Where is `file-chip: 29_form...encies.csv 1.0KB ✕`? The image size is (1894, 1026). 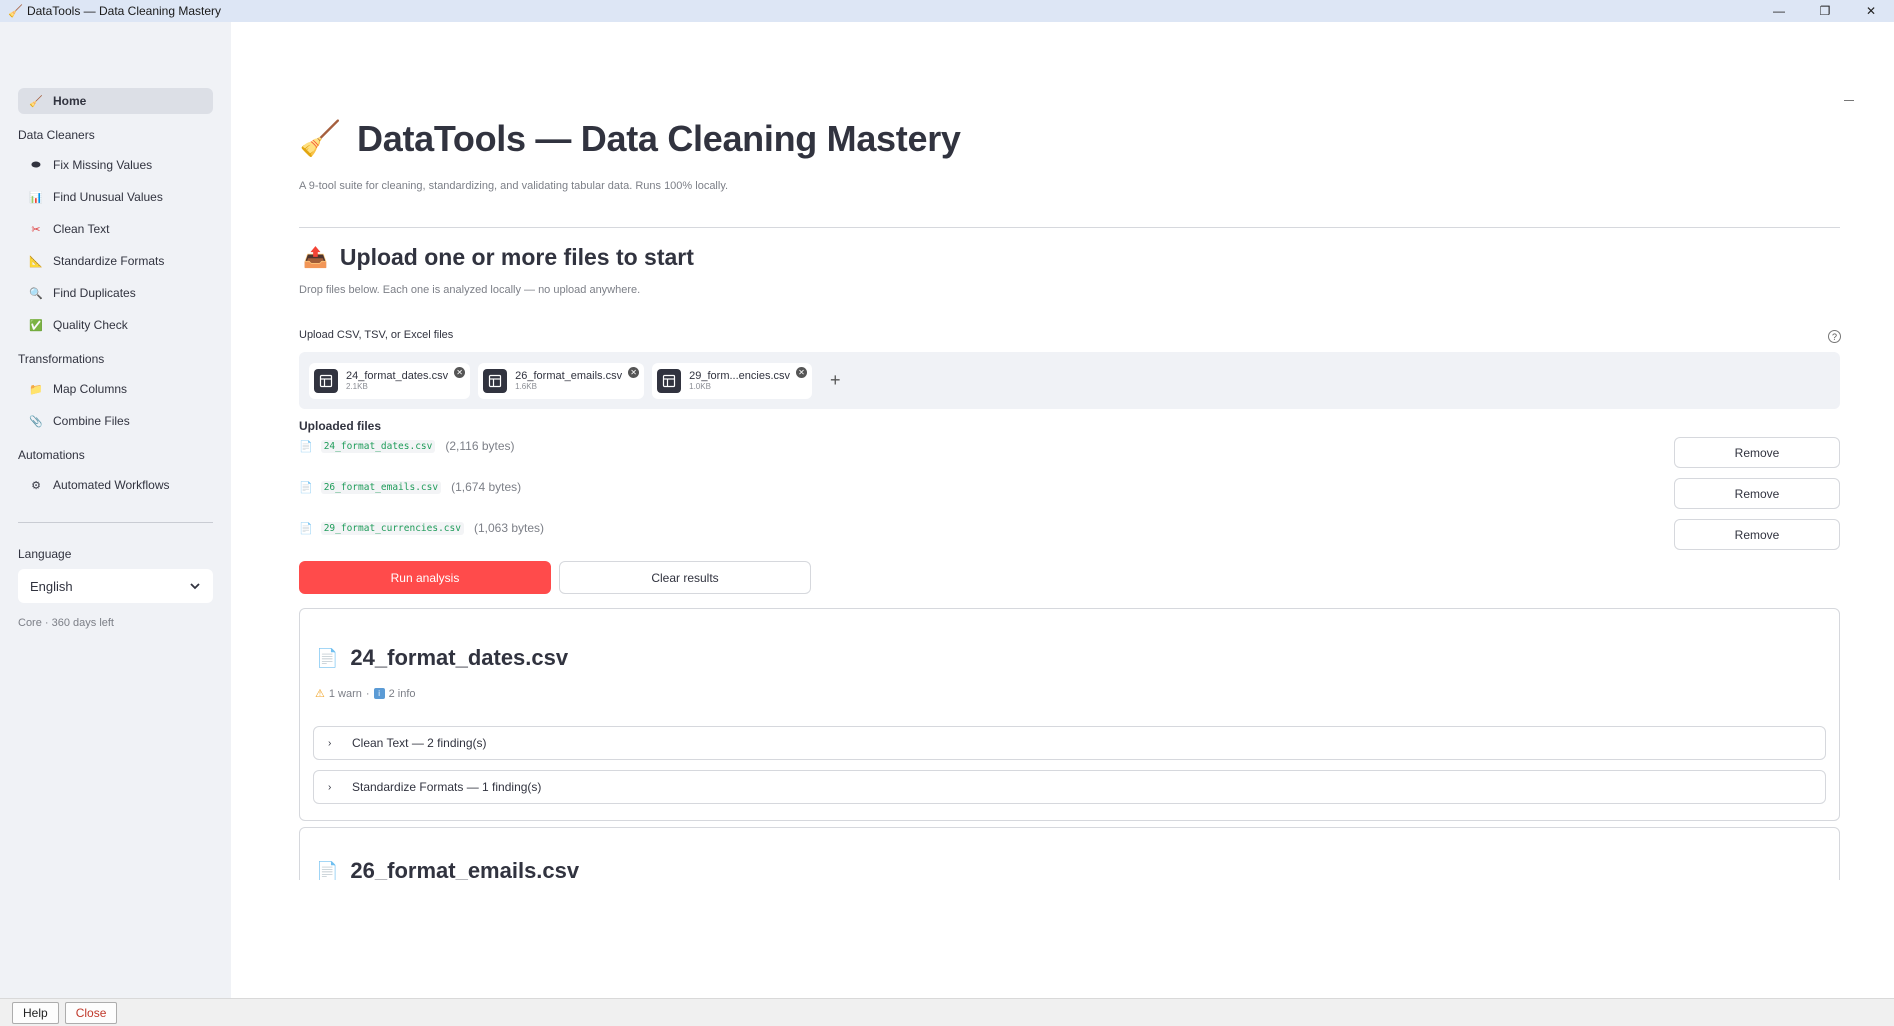 file-chip: 29_form...encies.csv 1.0KB ✕ is located at coordinates (732, 380).